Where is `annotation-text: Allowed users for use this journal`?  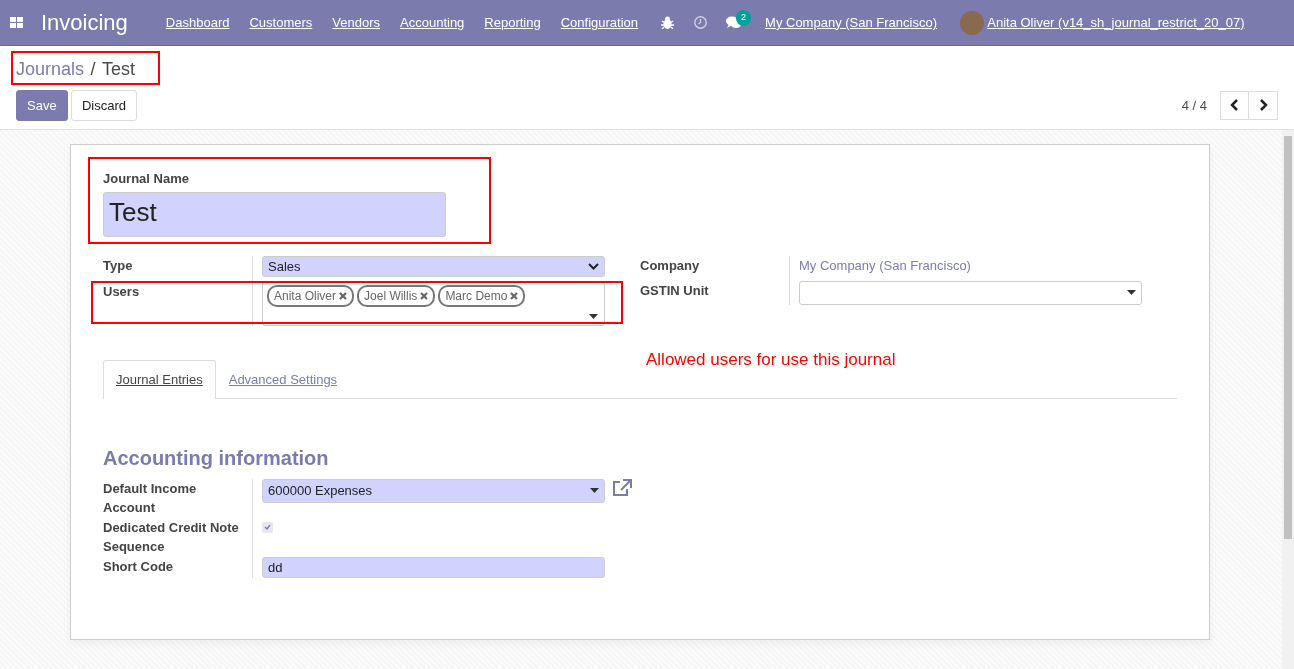 annotation-text: Allowed users for use this journal is located at coordinates (771, 360).